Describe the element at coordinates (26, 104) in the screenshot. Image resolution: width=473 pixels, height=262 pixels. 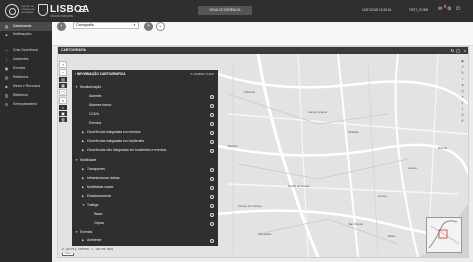
I see `sidebar-item-settings: ⚙ Entrepatamento` at that location.